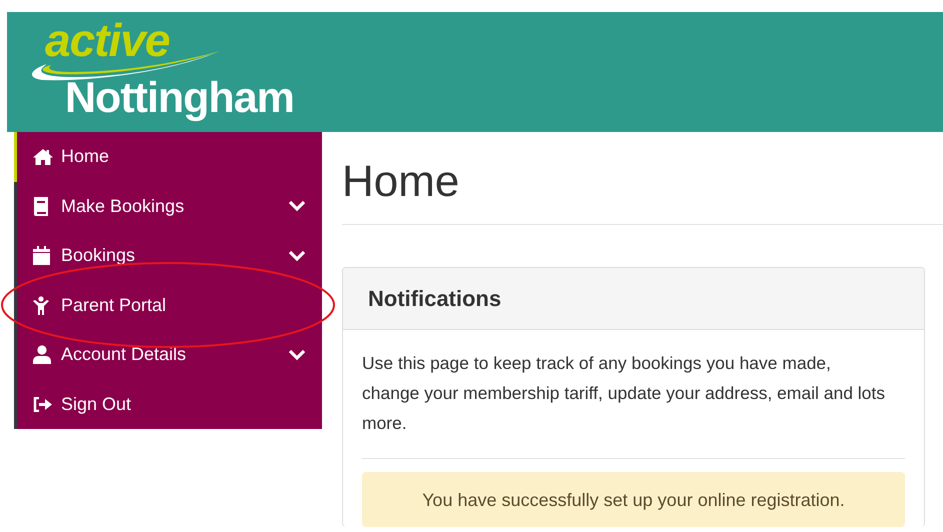 Image resolution: width=943 pixels, height=532 pixels. I want to click on user-icon, so click(42, 354).